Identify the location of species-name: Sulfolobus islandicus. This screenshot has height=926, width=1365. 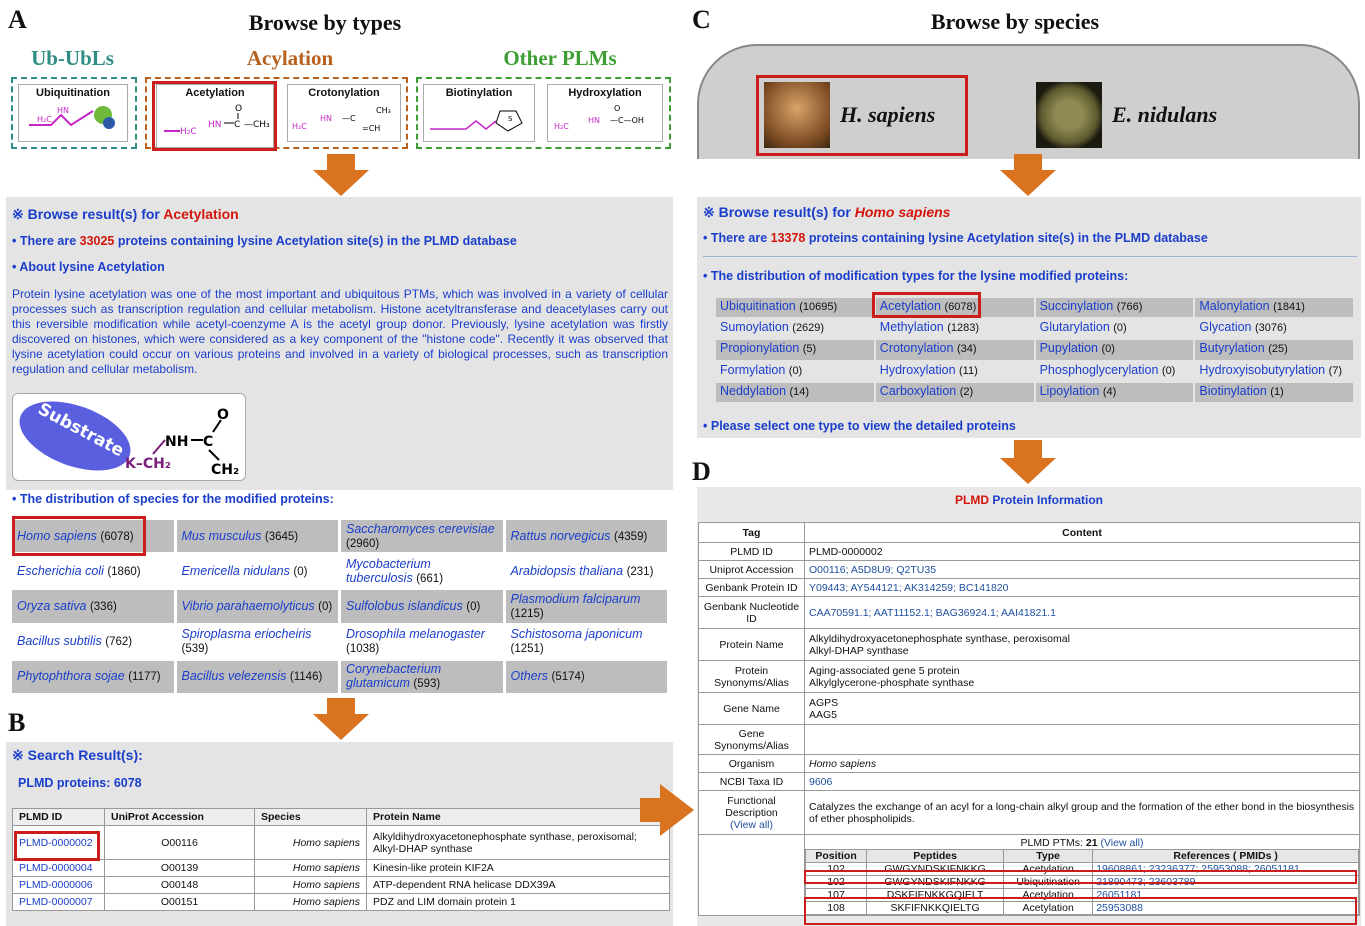
(404, 606).